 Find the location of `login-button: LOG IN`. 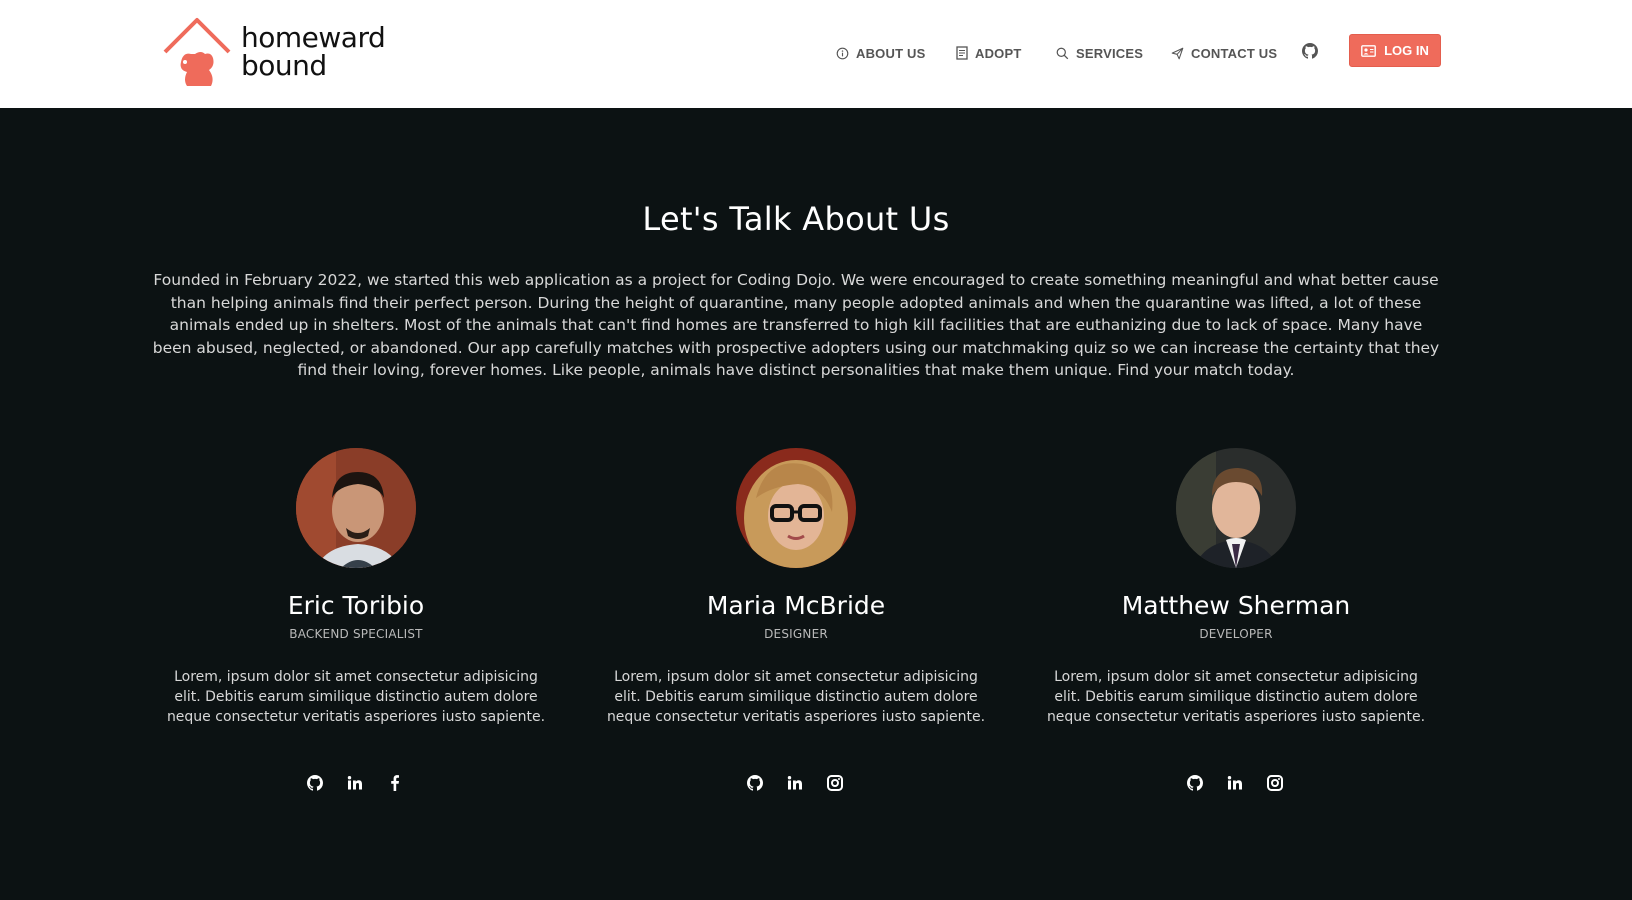

login-button: LOG IN is located at coordinates (1395, 50).